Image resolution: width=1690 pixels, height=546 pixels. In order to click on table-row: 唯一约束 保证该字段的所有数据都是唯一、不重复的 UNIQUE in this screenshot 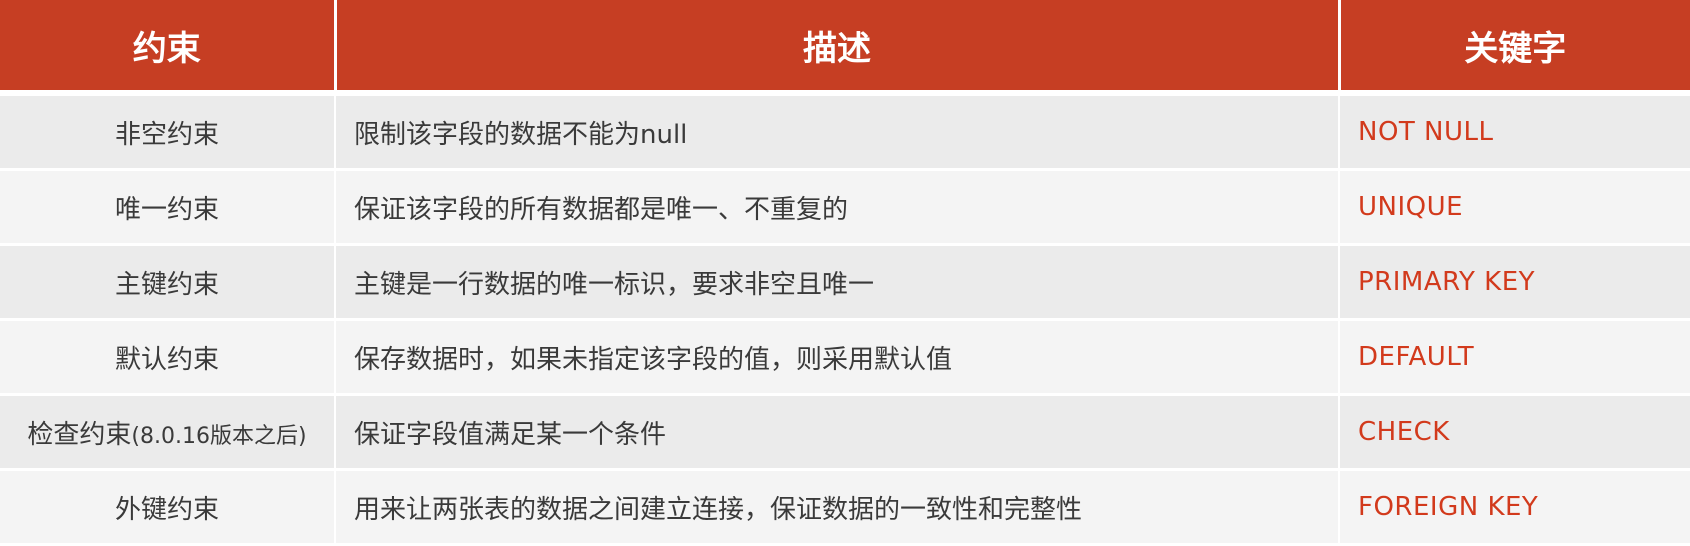, I will do `click(845, 207)`.